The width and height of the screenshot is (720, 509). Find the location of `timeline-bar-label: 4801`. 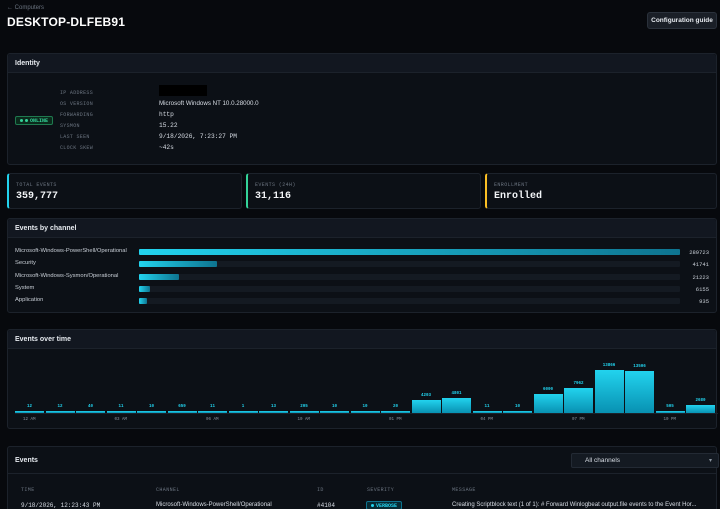

timeline-bar-label: 4801 is located at coordinates (456, 394).